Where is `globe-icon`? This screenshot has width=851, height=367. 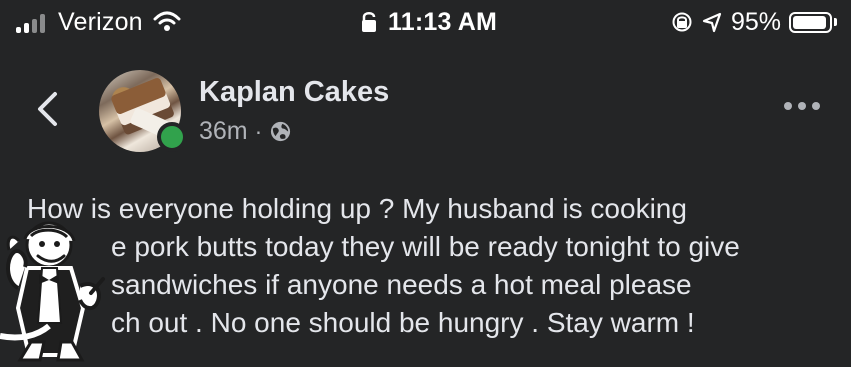 globe-icon is located at coordinates (281, 131).